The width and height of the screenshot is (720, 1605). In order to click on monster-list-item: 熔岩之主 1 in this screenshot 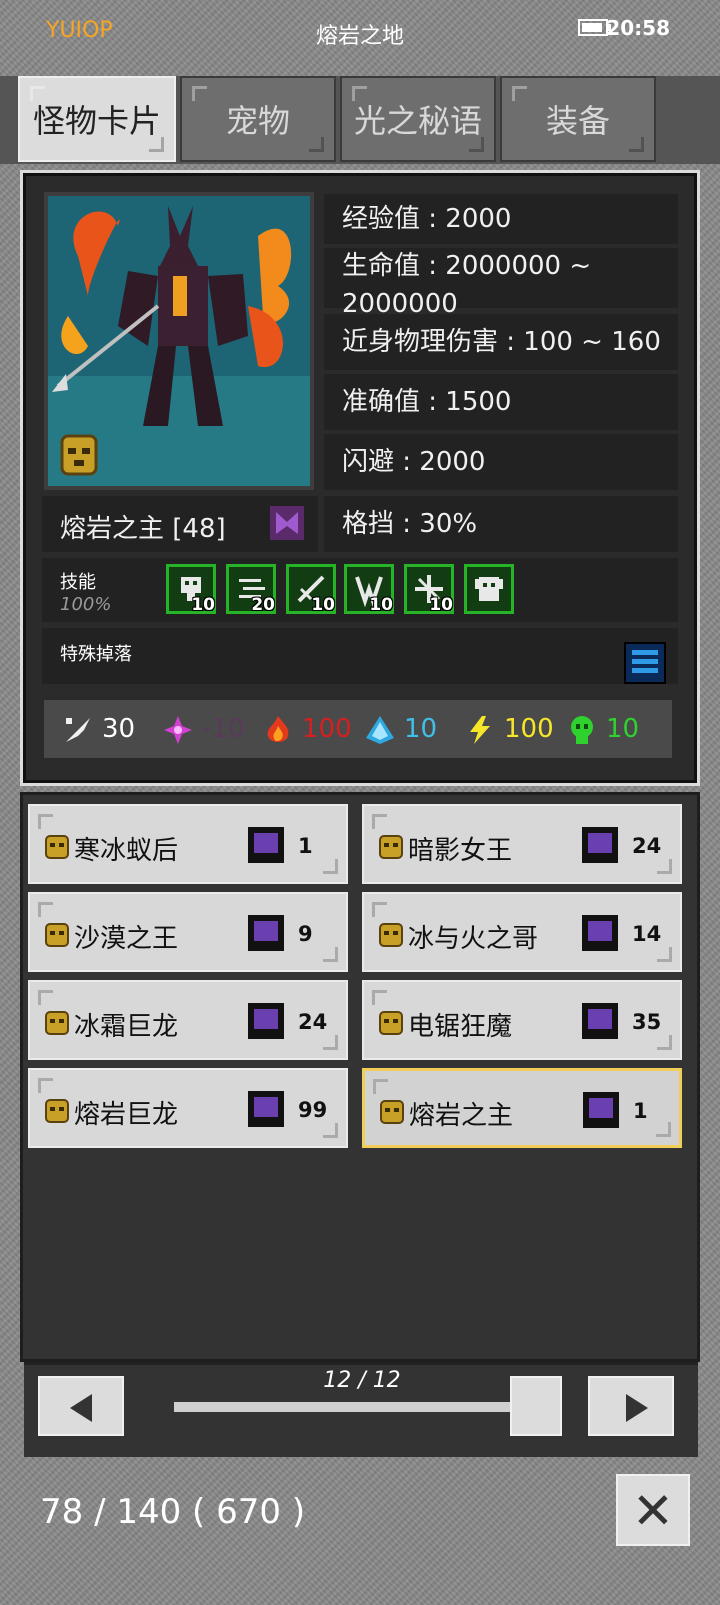, I will do `click(522, 1108)`.